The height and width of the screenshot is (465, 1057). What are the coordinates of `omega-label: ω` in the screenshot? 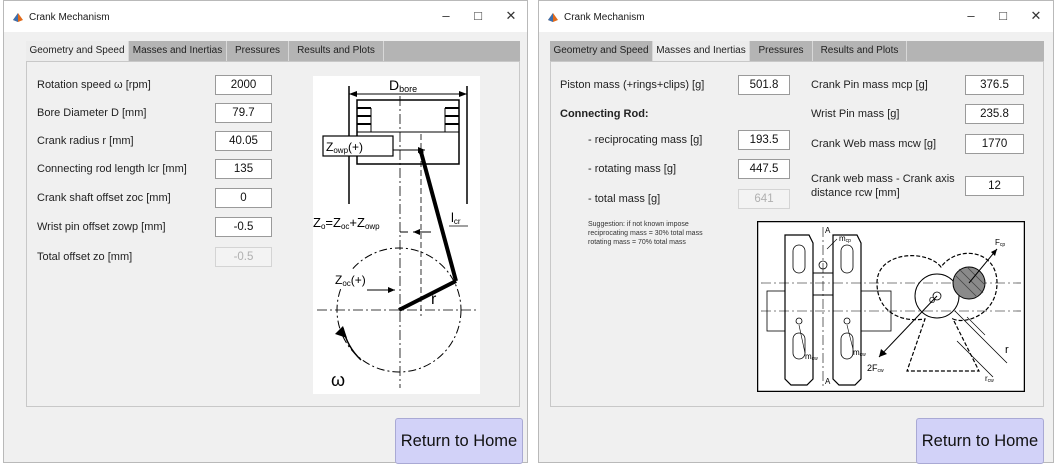 It's located at (338, 380).